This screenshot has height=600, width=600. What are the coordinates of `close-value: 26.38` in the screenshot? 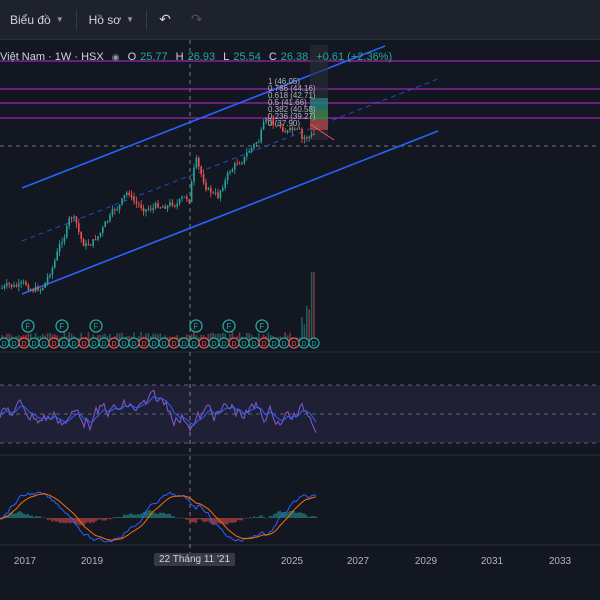 It's located at (294, 57).